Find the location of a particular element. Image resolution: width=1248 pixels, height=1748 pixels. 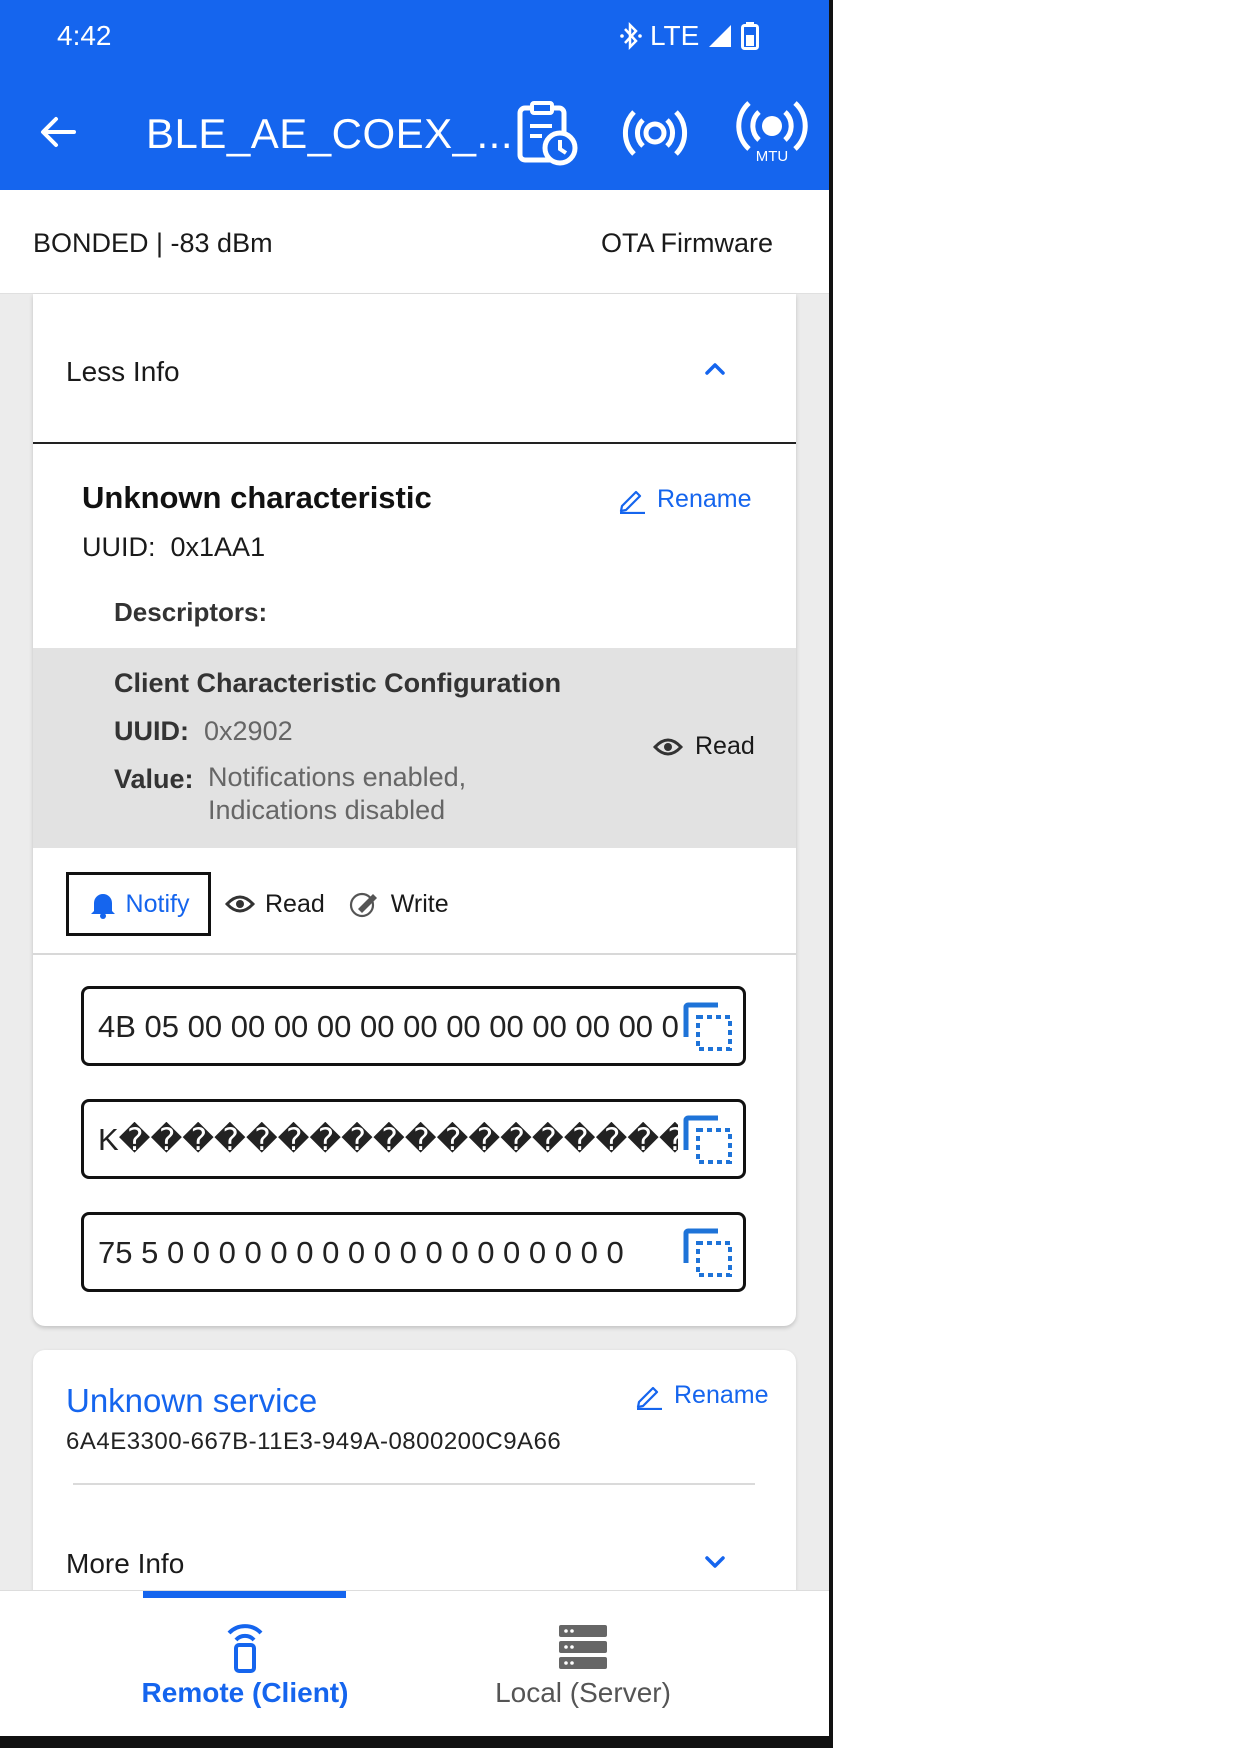

status-time: 4:42 is located at coordinates (84, 35).